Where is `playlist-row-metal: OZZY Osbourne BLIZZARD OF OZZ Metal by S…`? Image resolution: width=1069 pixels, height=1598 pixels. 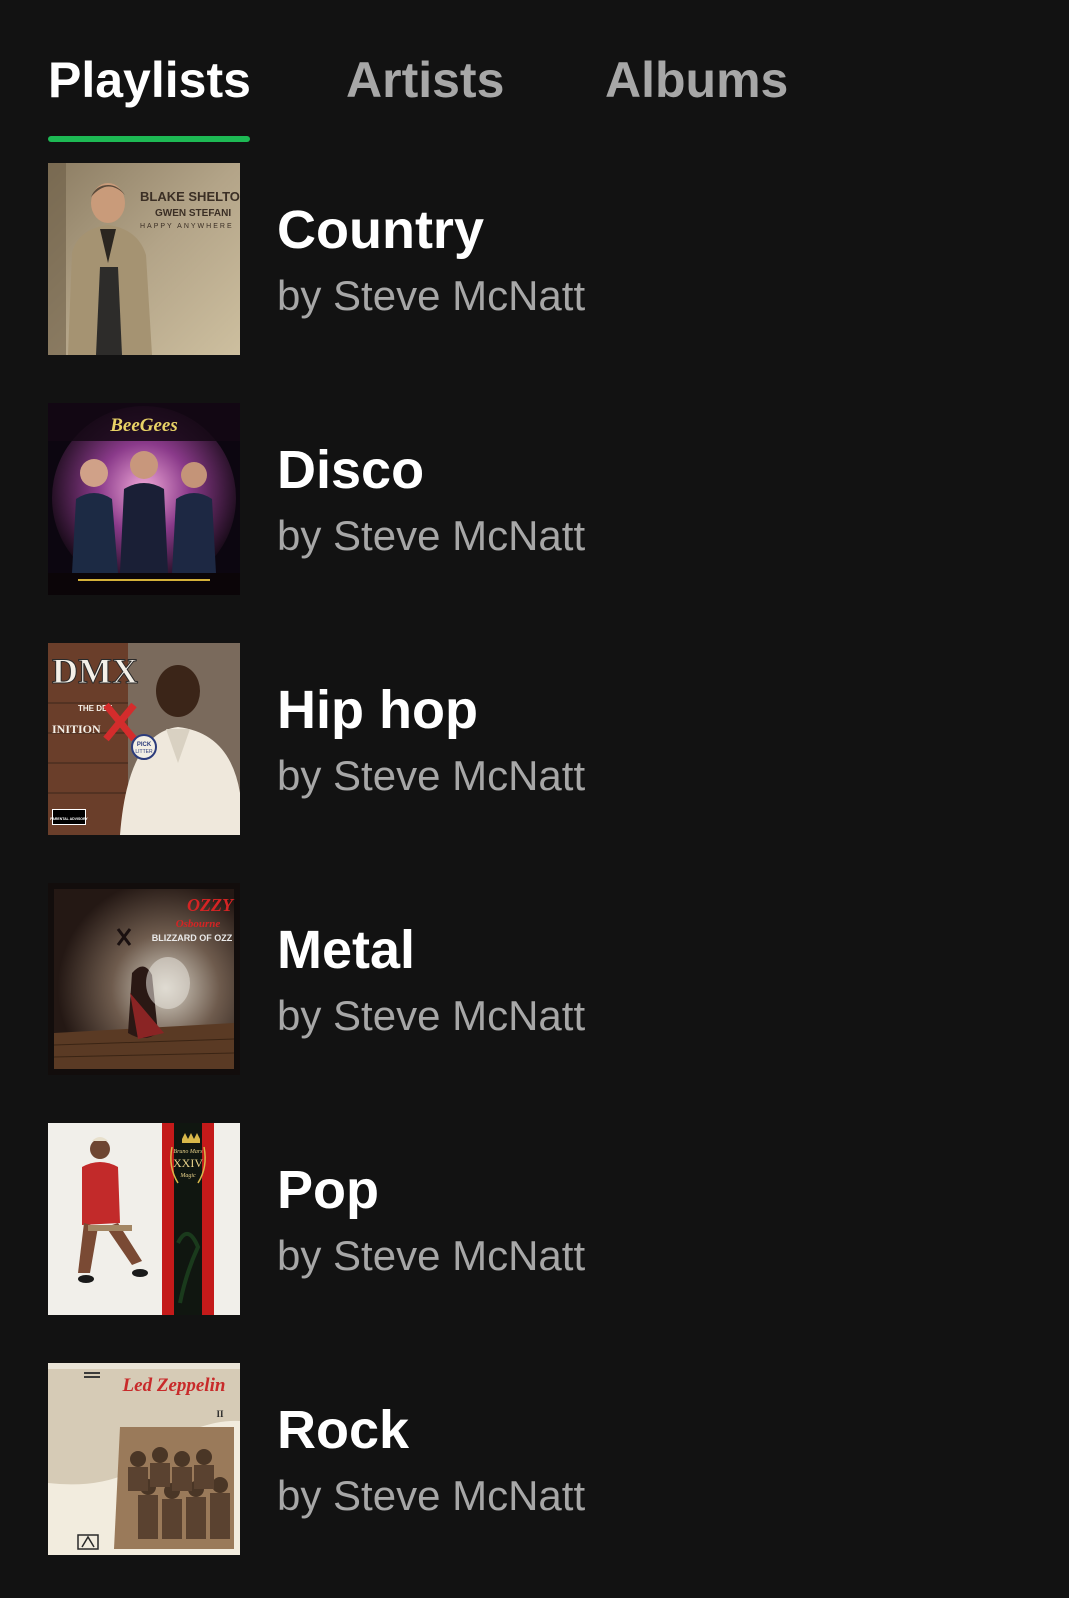 playlist-row-metal: OZZY Osbourne BLIZZARD OF OZZ Metal by S… is located at coordinates (534, 979).